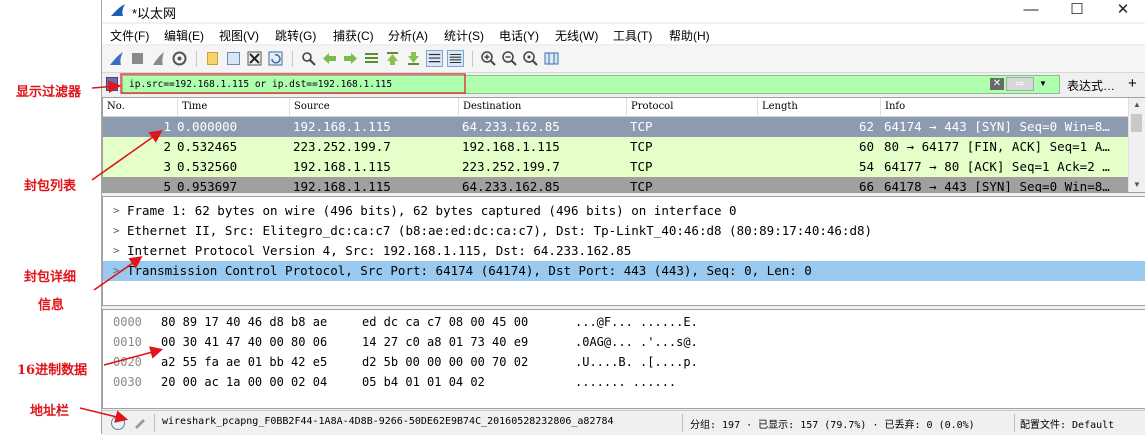 Image resolution: width=1145 pixels, height=435 pixels. What do you see at coordinates (455, 58) in the screenshot?
I see `colorize-icon` at bounding box center [455, 58].